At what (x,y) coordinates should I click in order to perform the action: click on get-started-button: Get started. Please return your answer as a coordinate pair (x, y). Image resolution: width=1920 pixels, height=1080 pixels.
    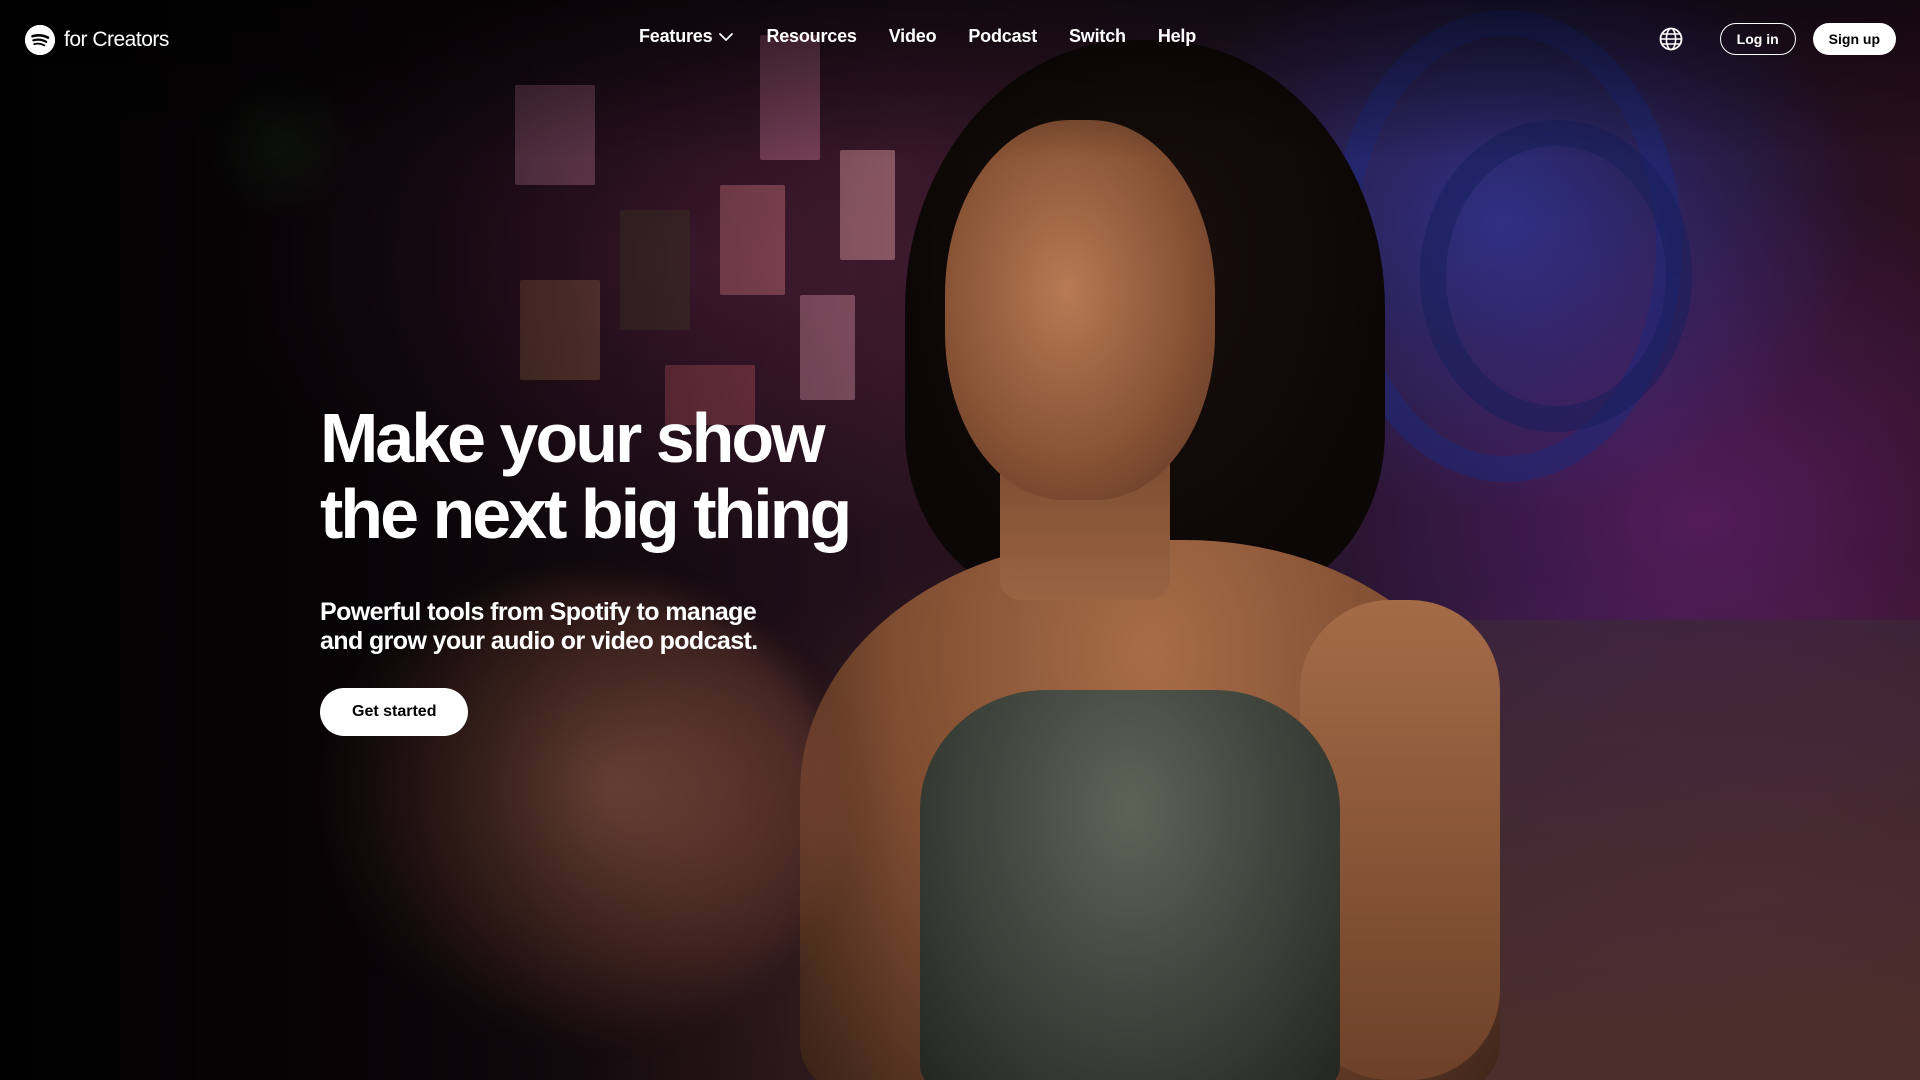
    Looking at the image, I should click on (394, 712).